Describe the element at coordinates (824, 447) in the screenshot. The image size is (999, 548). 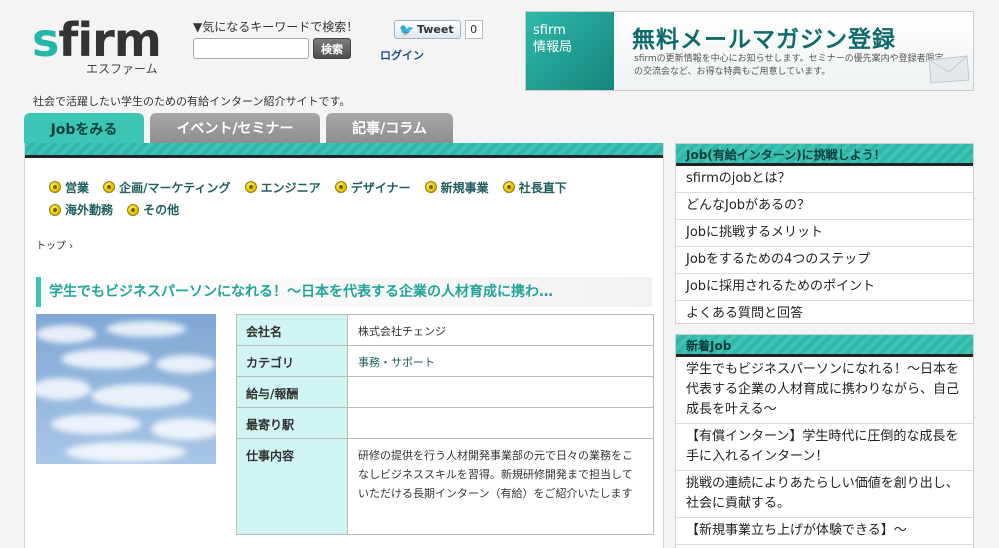
I see `list-item: 【有償インターン】学生時代に圧倒的な成長を手に入れるインターン！` at that location.